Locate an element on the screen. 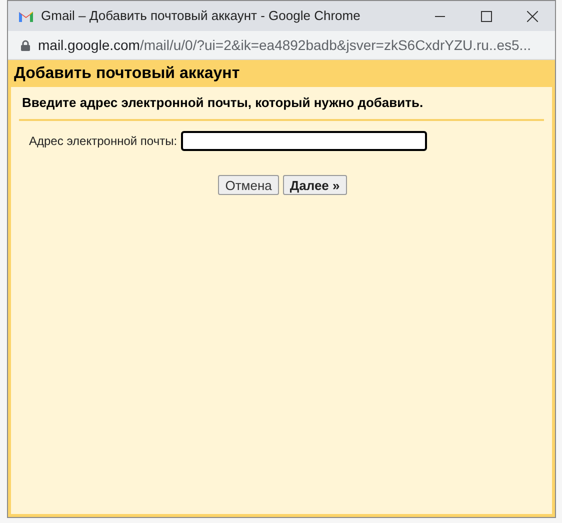 This screenshot has width=562, height=523. dialog-title: Добавить почтовый аккаунт is located at coordinates (127, 74).